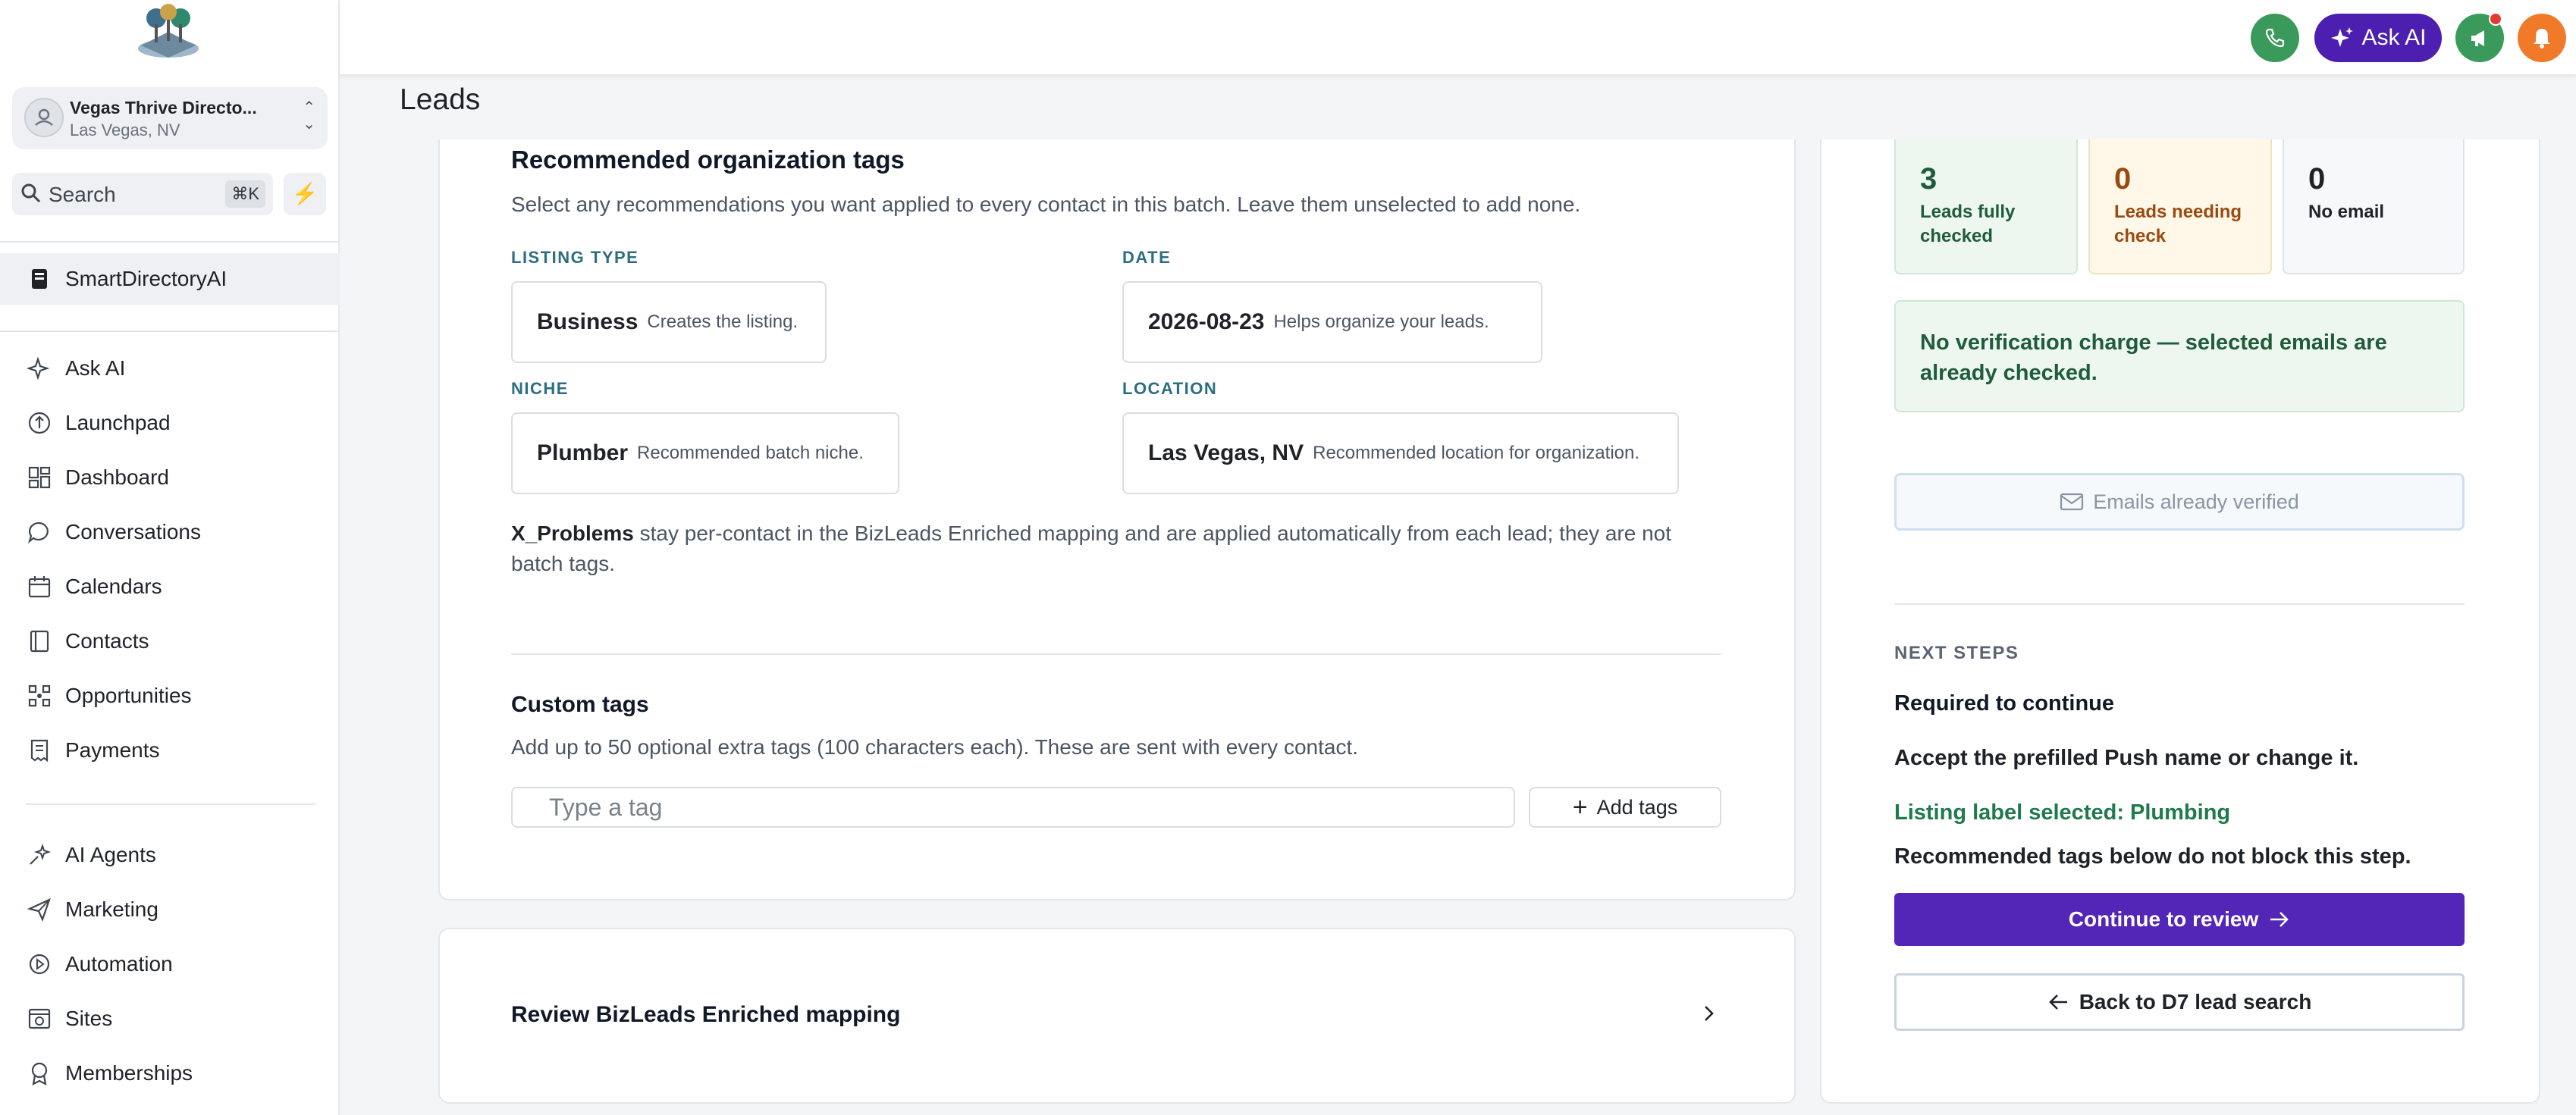  What do you see at coordinates (170, 118) in the screenshot?
I see `account-switcher: Vegas Thrive Directo... Las Vegas, NV ⌃ ⌄` at bounding box center [170, 118].